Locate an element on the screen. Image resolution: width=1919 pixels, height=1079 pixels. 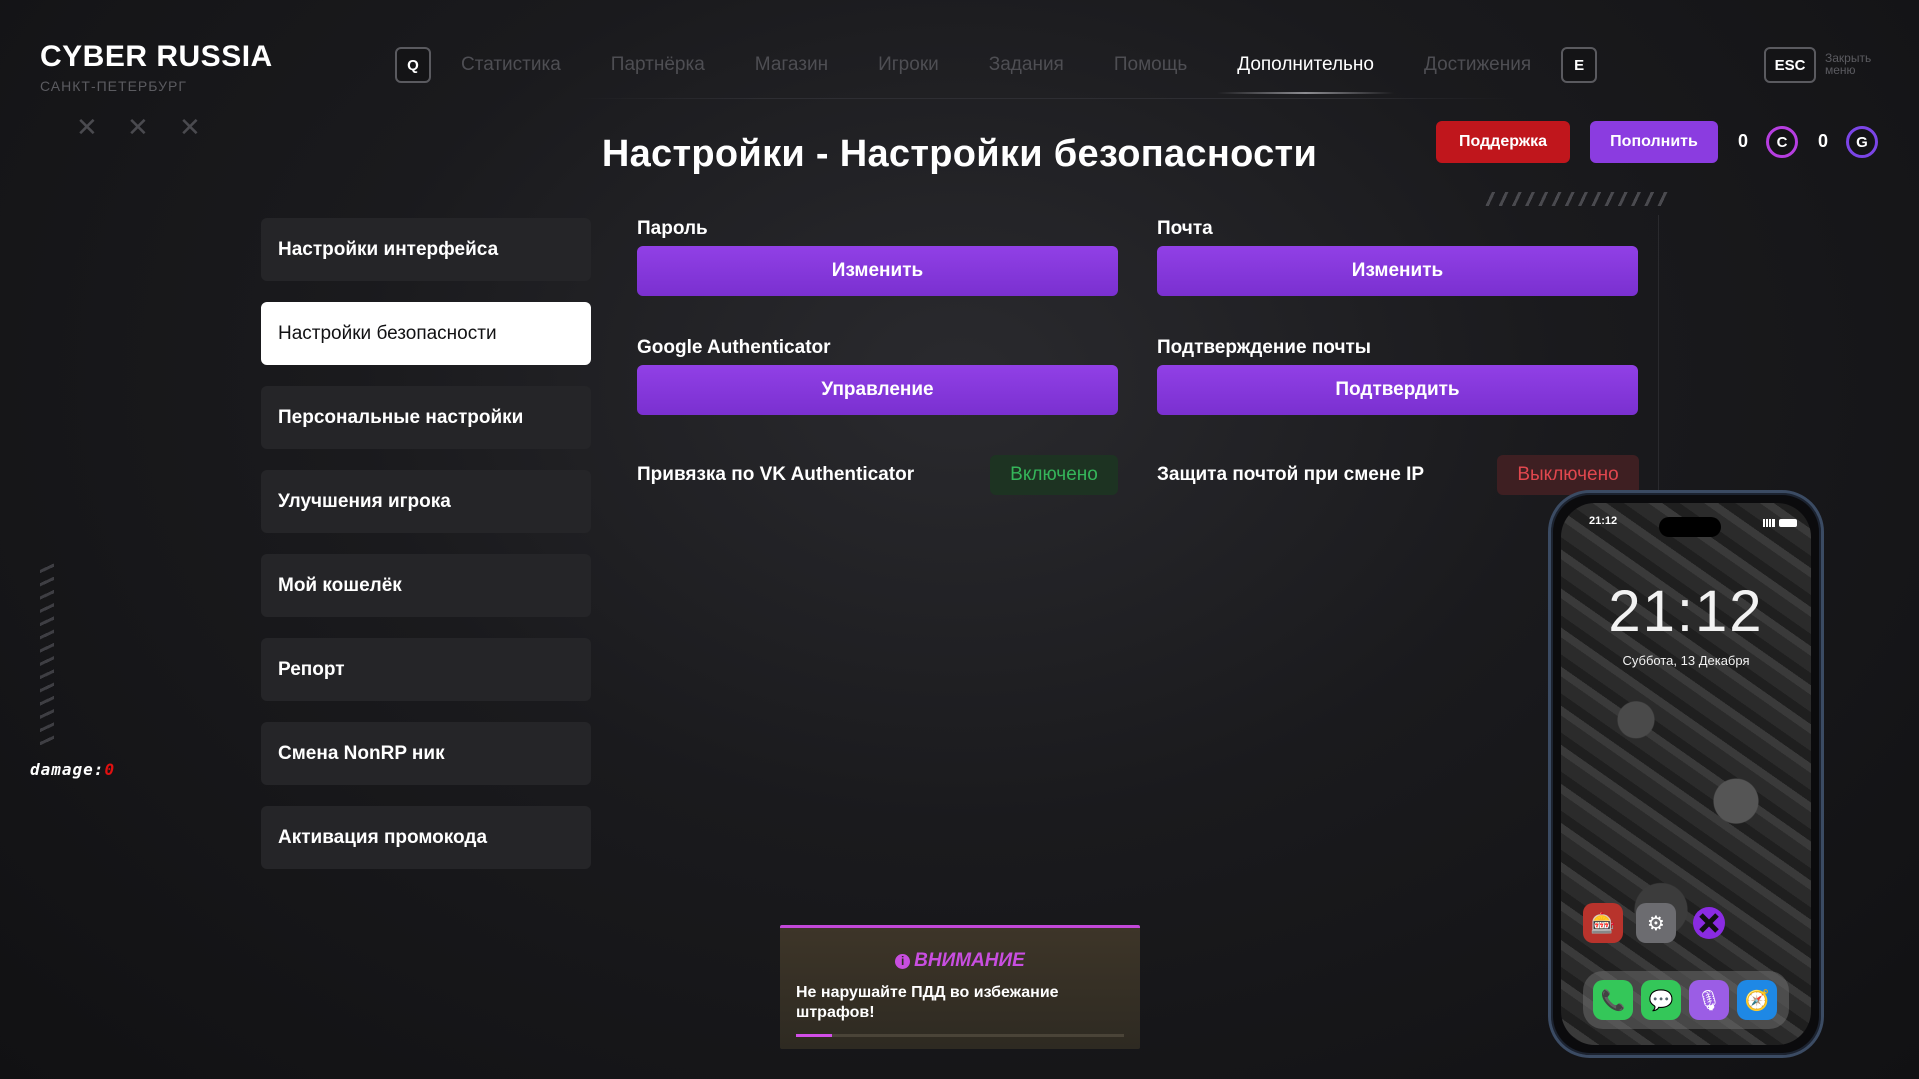
tab-statistics: Статистика is located at coordinates (511, 65).